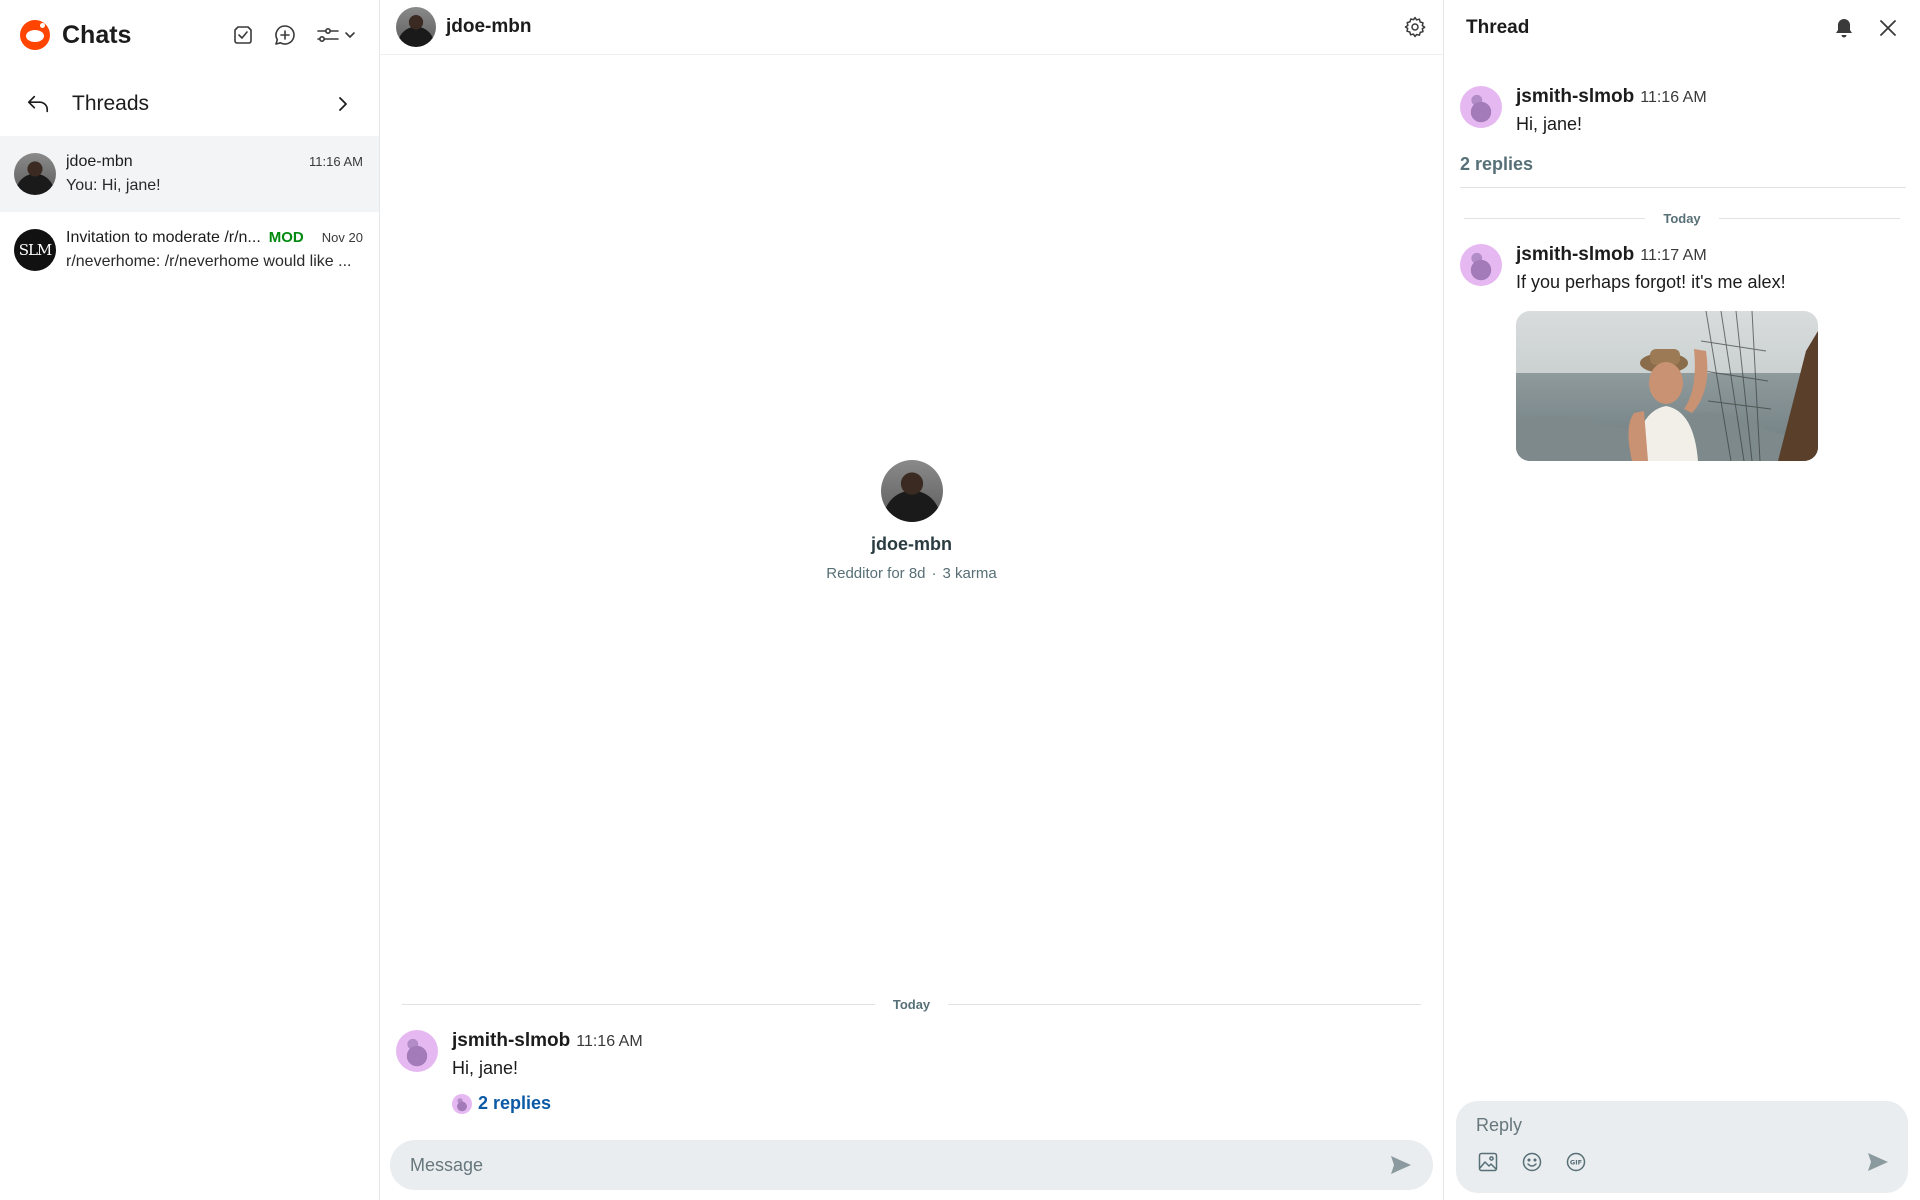 The image size is (1920, 1200). Describe the element at coordinates (1682, 1147) in the screenshot. I see `reply-composer: GIF` at that location.